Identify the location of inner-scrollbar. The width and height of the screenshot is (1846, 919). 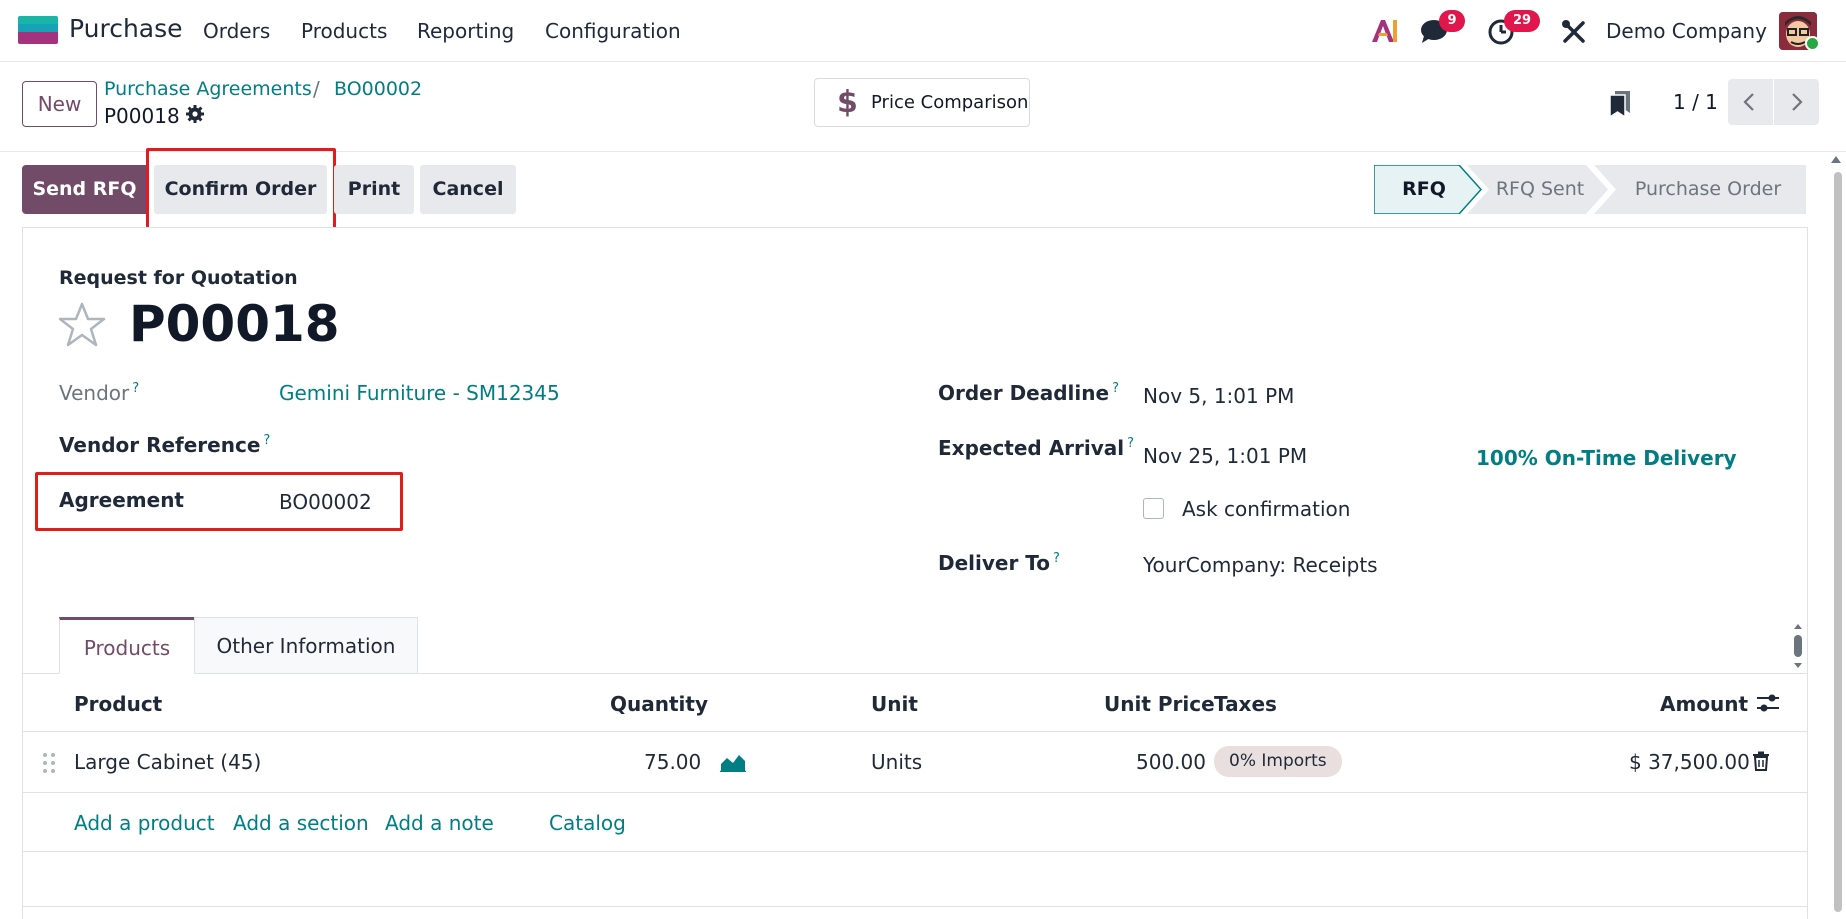
(1798, 646).